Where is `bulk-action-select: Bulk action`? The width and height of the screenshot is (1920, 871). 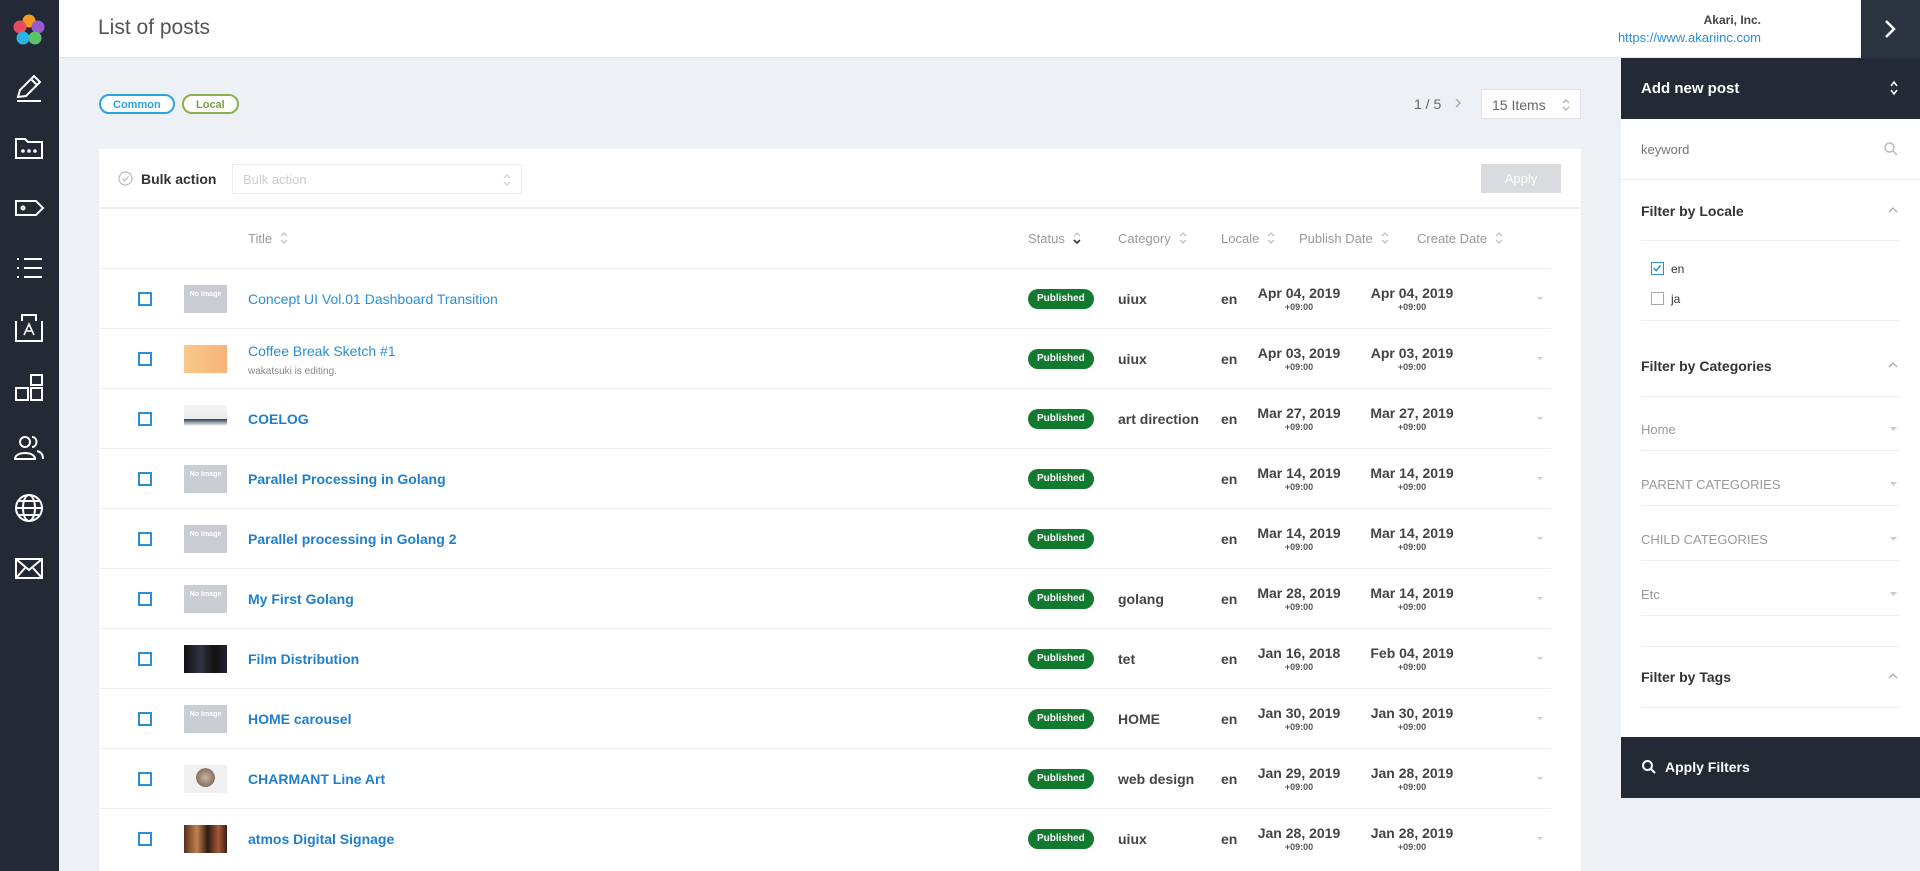 bulk-action-select: Bulk action is located at coordinates (377, 179).